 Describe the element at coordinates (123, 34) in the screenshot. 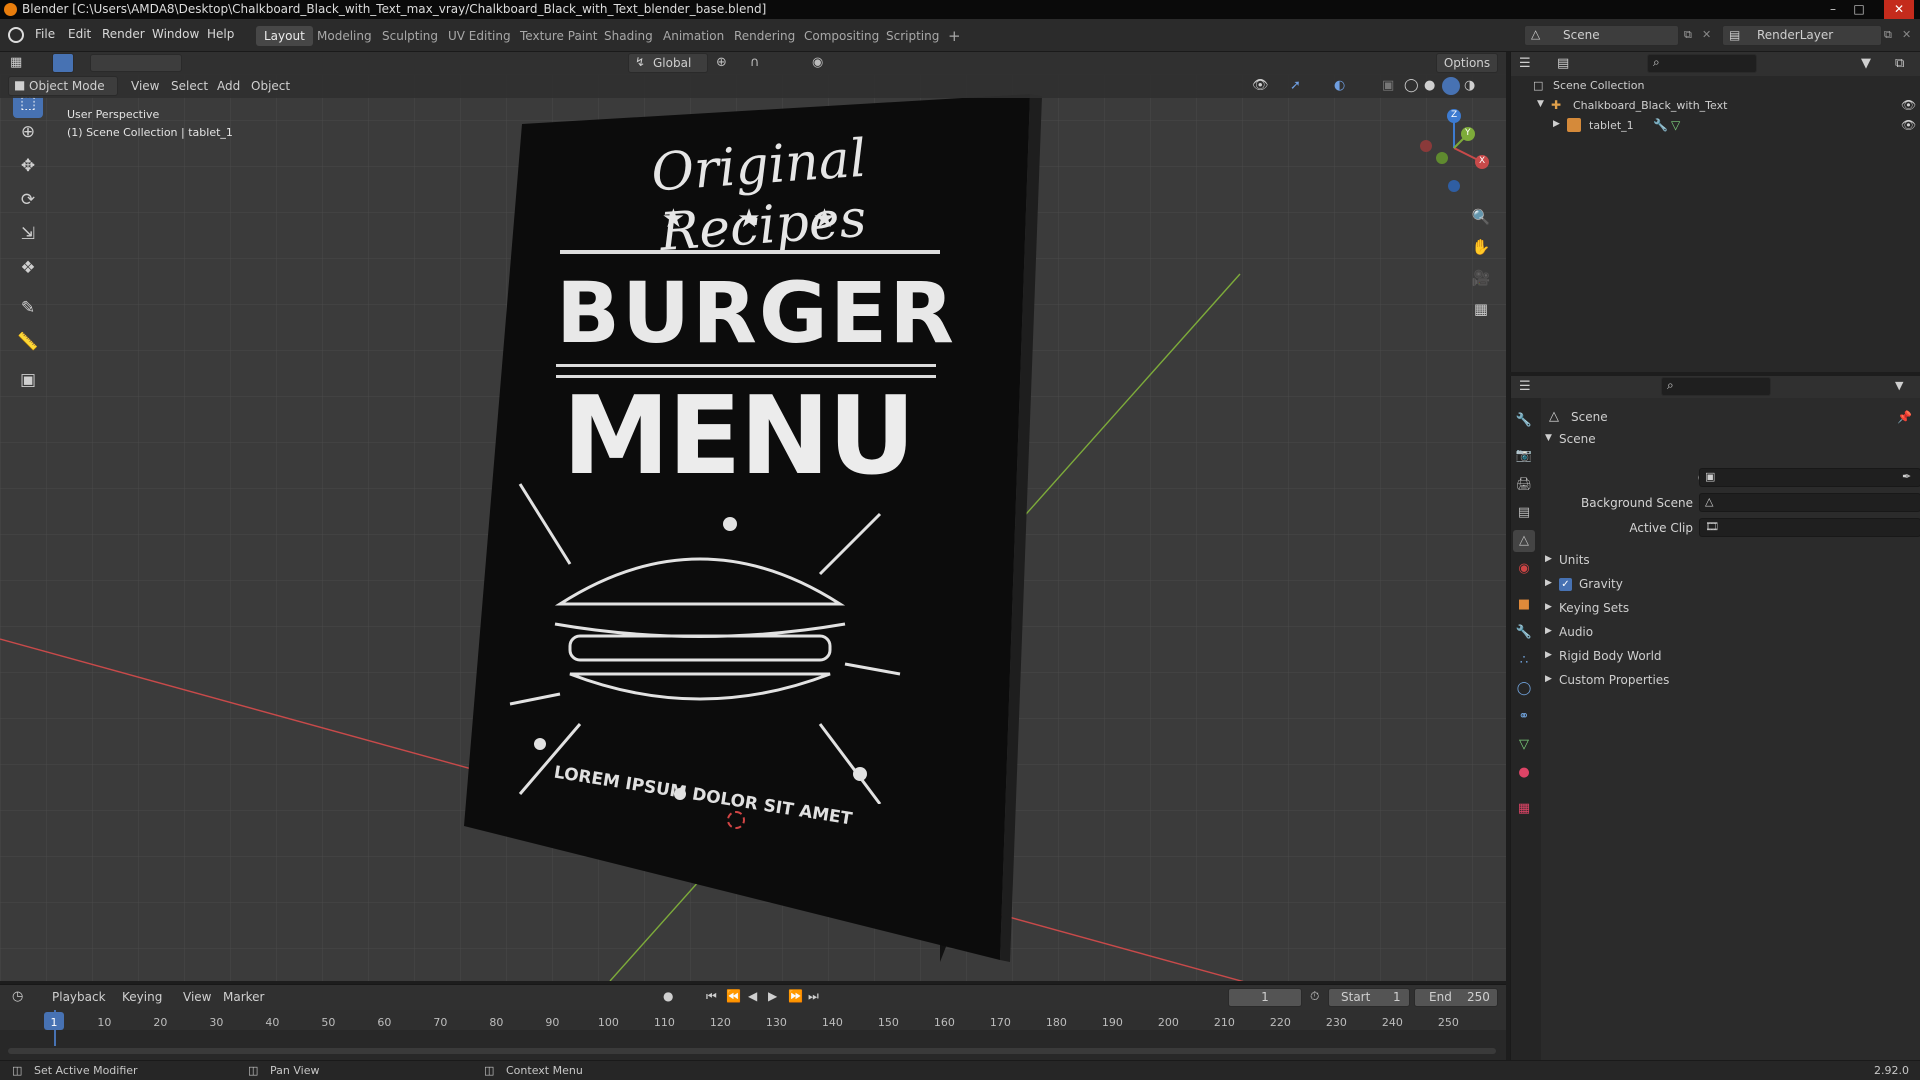

I see `menu-render: Render` at that location.